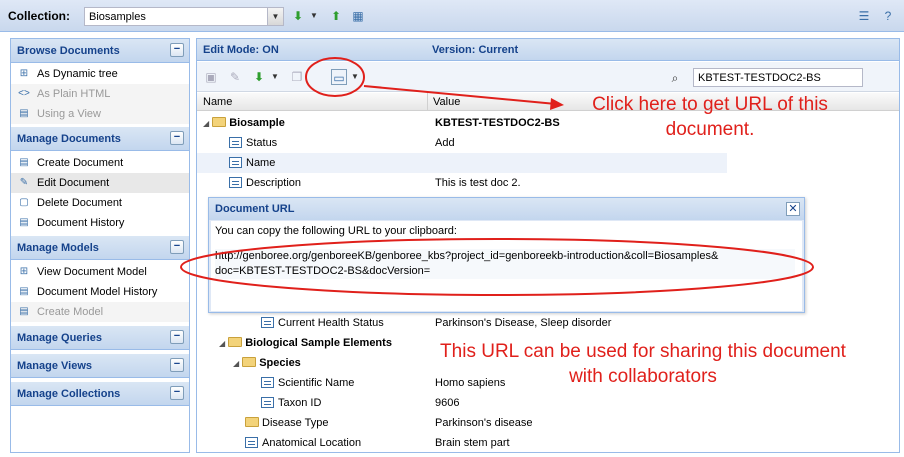 The width and height of the screenshot is (904, 457). Describe the element at coordinates (497, 267) in the screenshot. I see `url-highlight` at that location.